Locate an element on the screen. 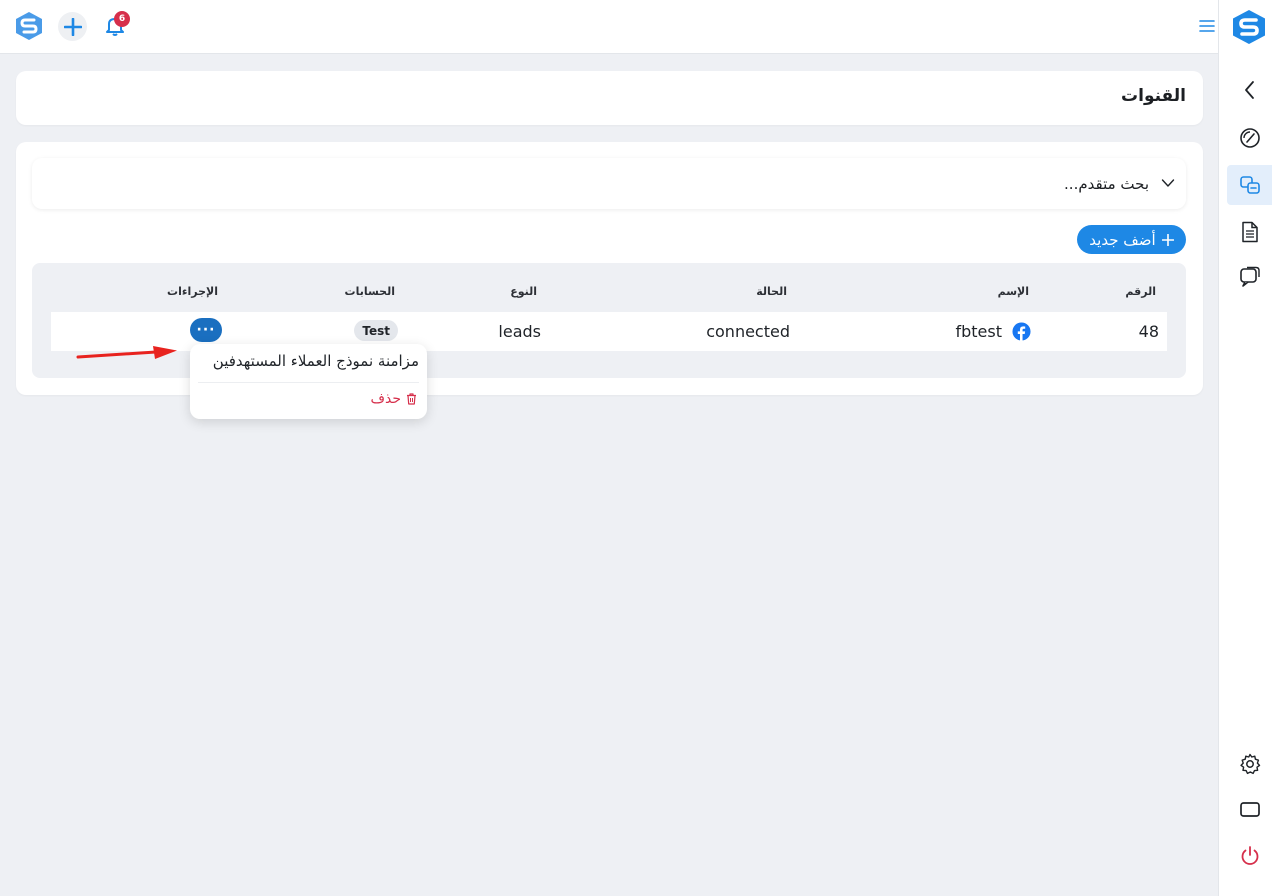 The image size is (1272, 896). menu-icon is located at coordinates (1207, 26).